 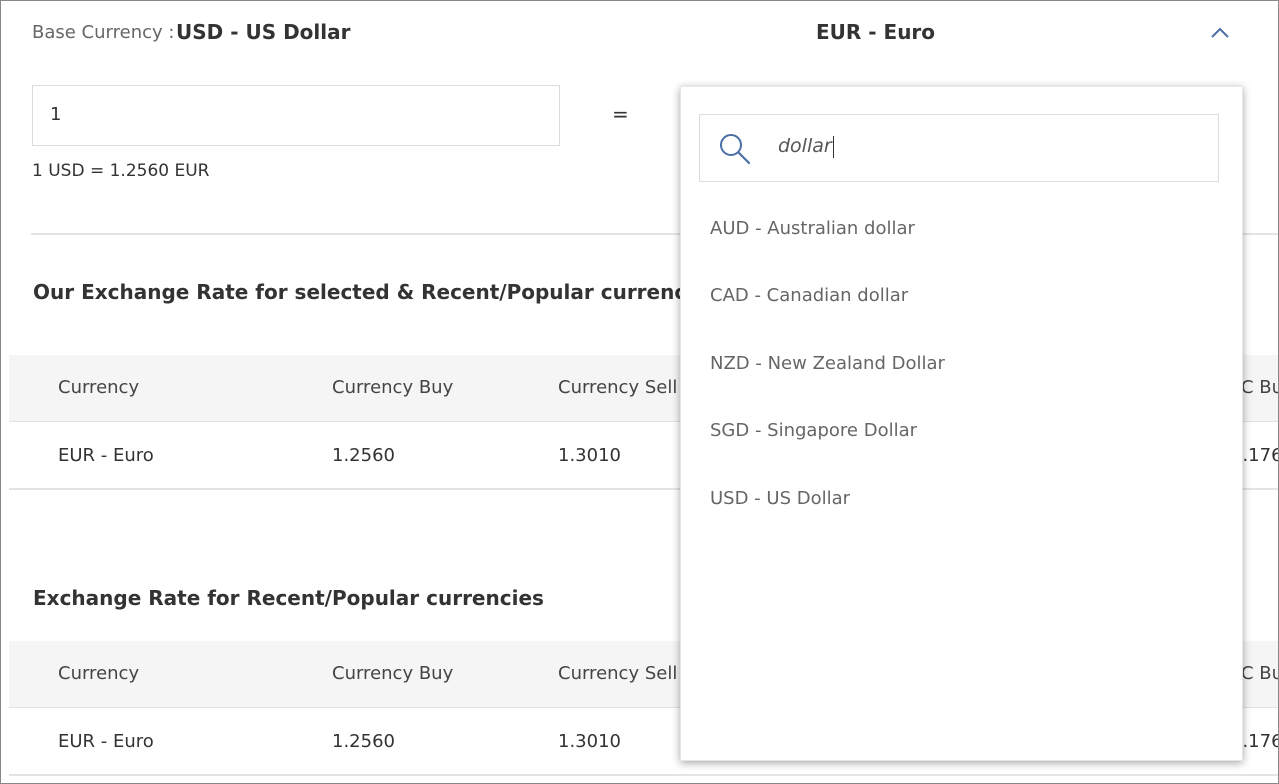 I want to click on search-input-value: dollar, so click(x=806, y=146).